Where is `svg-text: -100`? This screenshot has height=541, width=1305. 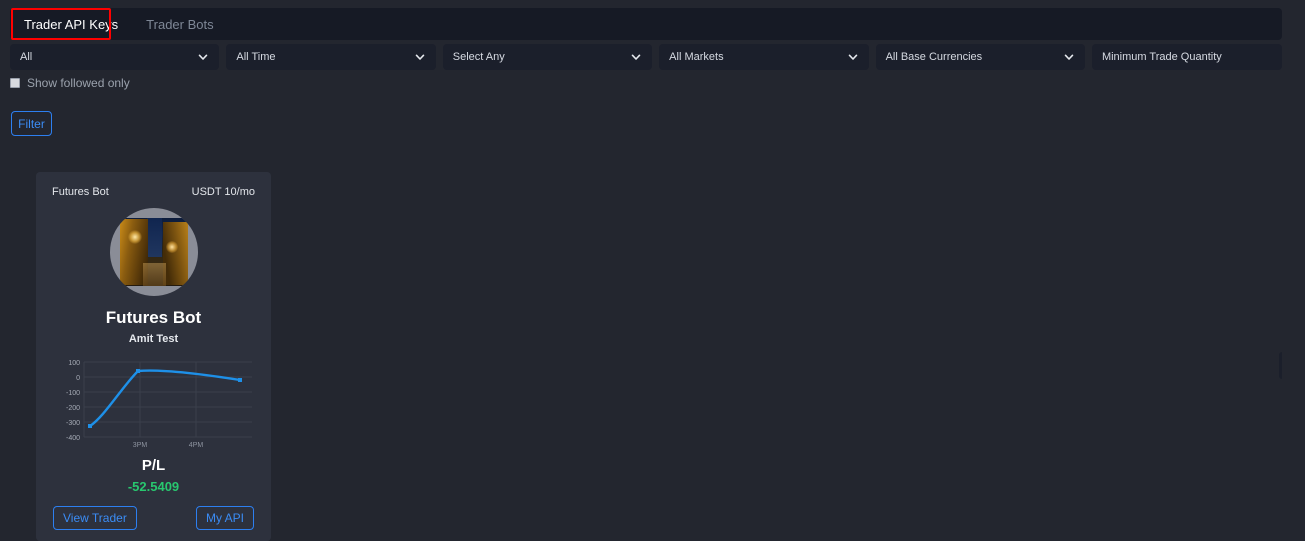 svg-text: -100 is located at coordinates (73, 393).